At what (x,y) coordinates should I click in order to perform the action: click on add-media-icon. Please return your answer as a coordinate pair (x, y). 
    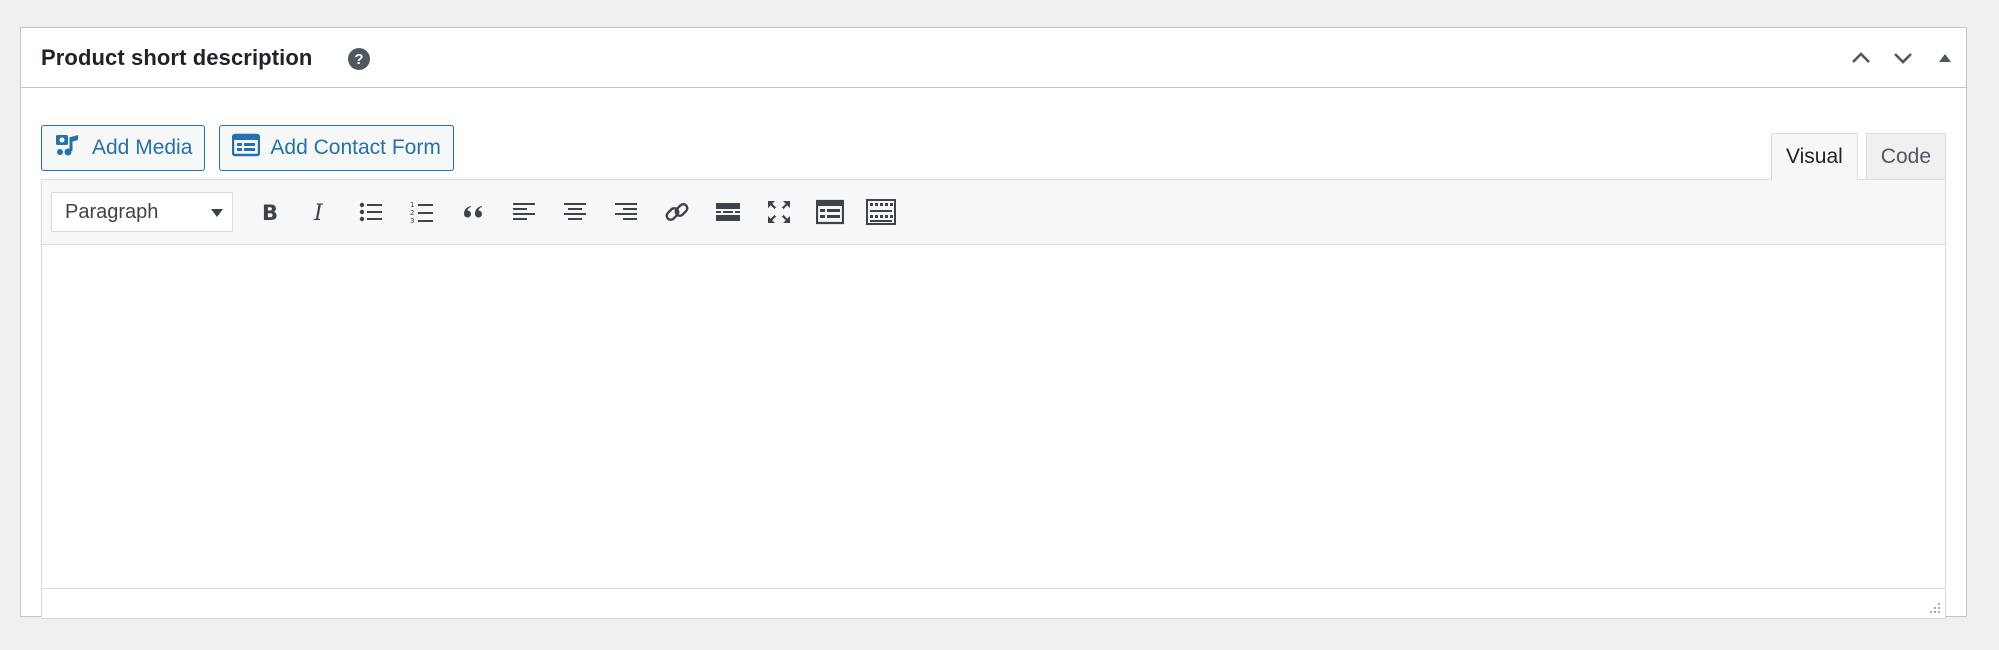
    Looking at the image, I should click on (68, 148).